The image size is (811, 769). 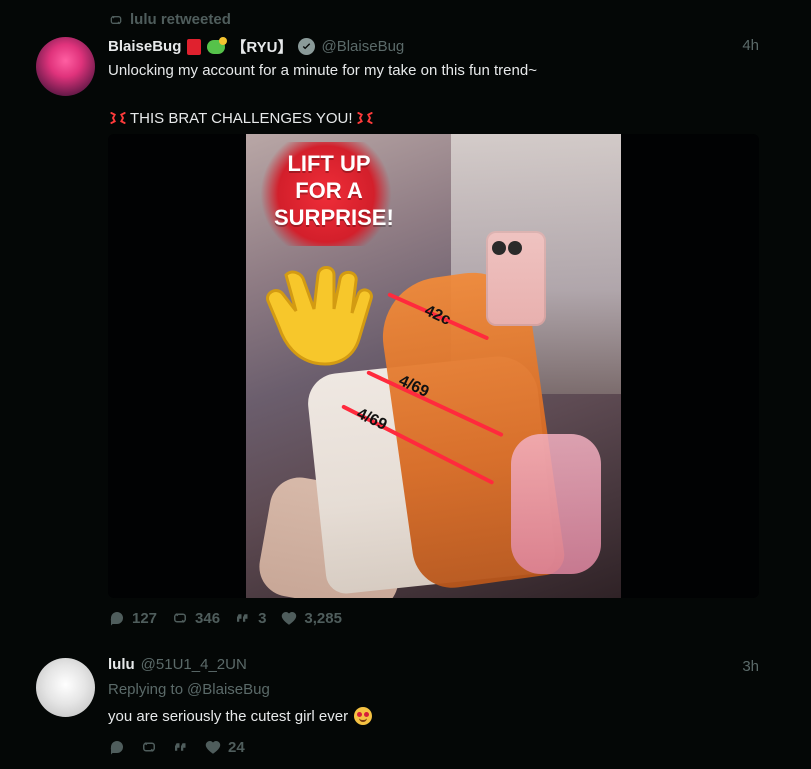 I want to click on reply-actions: 24, so click(x=176, y=747).